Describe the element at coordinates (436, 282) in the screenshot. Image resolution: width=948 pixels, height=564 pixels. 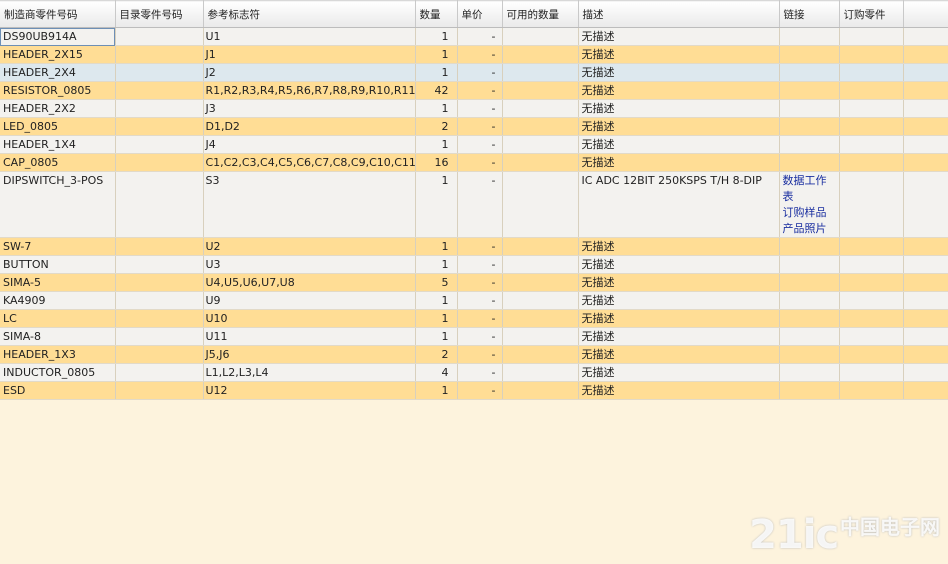
I see `cell-quantity: 5` at that location.